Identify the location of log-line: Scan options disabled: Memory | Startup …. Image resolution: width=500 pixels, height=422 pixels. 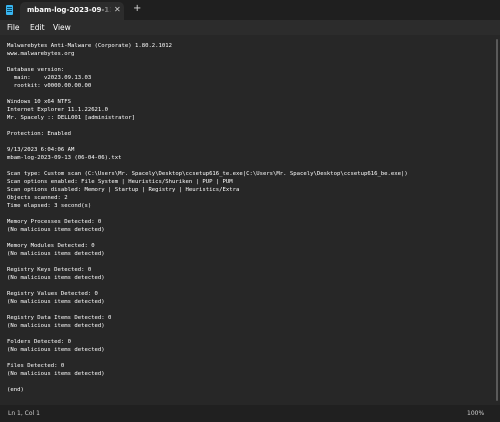
(123, 190).